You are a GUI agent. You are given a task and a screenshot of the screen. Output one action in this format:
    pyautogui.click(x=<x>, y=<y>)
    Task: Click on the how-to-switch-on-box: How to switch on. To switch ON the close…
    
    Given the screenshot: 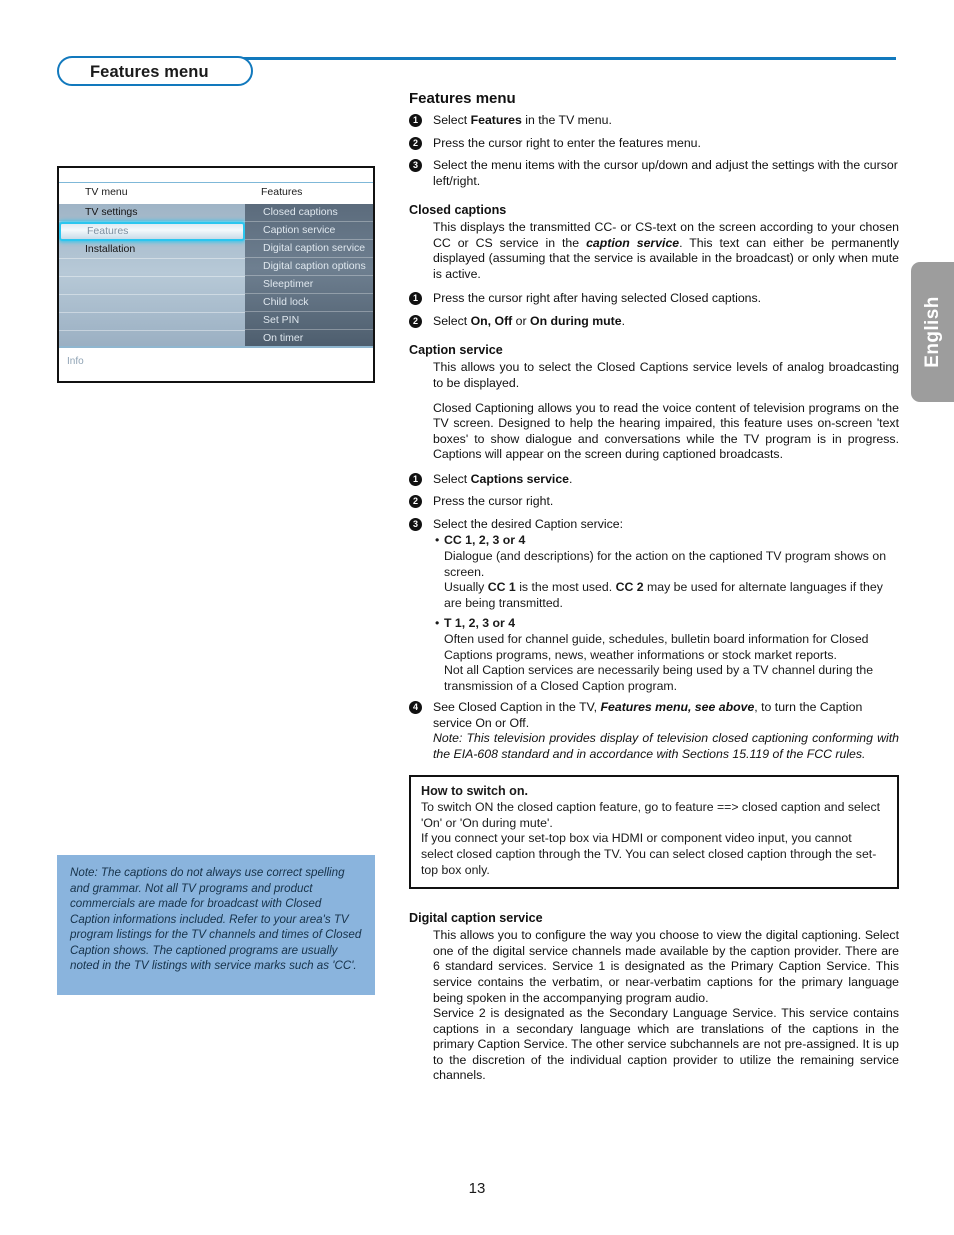 What is the action you would take?
    pyautogui.click(x=654, y=832)
    